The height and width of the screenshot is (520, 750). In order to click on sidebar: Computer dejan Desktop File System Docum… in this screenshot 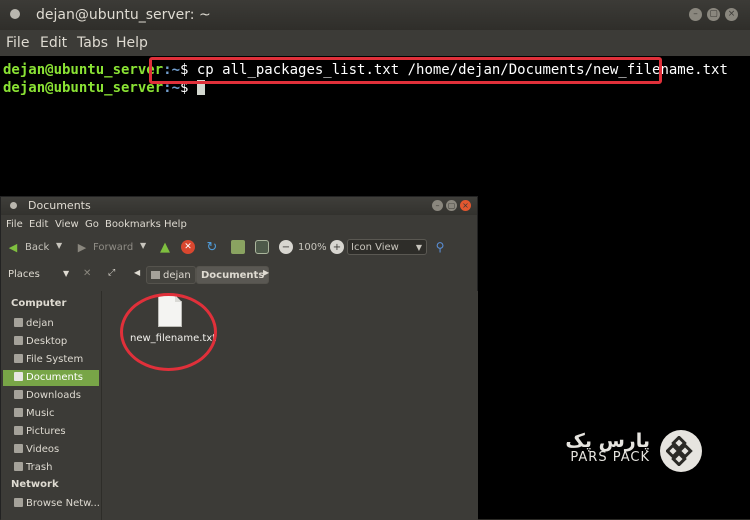, I will do `click(51, 405)`.